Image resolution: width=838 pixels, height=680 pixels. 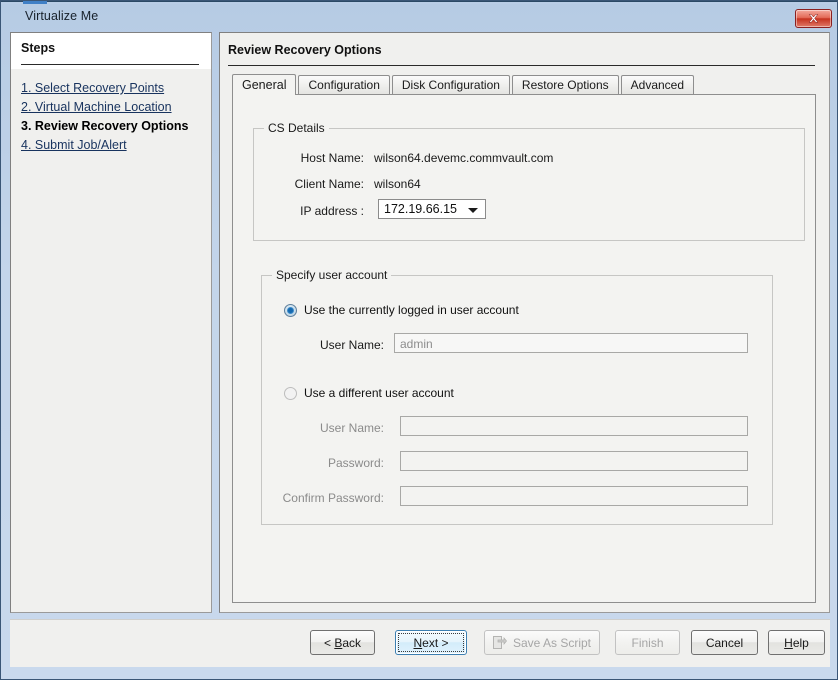 I want to click on tab-general: General, so click(x=264, y=84).